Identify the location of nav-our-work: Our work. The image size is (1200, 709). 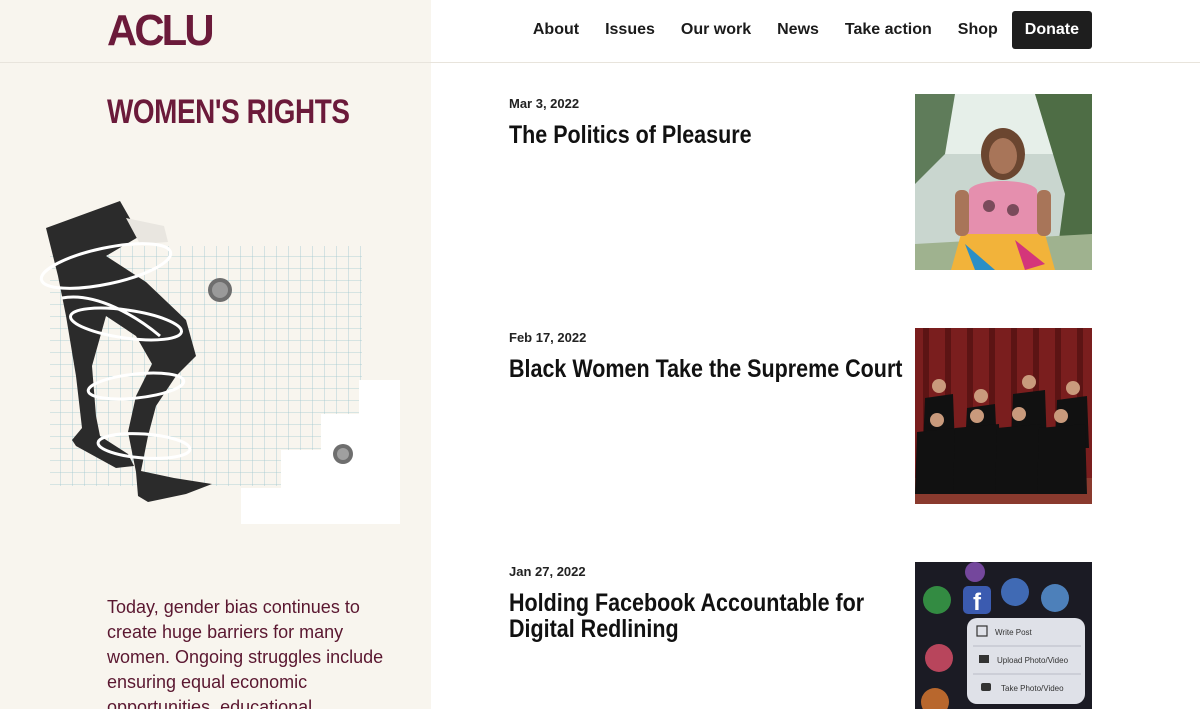
(716, 30).